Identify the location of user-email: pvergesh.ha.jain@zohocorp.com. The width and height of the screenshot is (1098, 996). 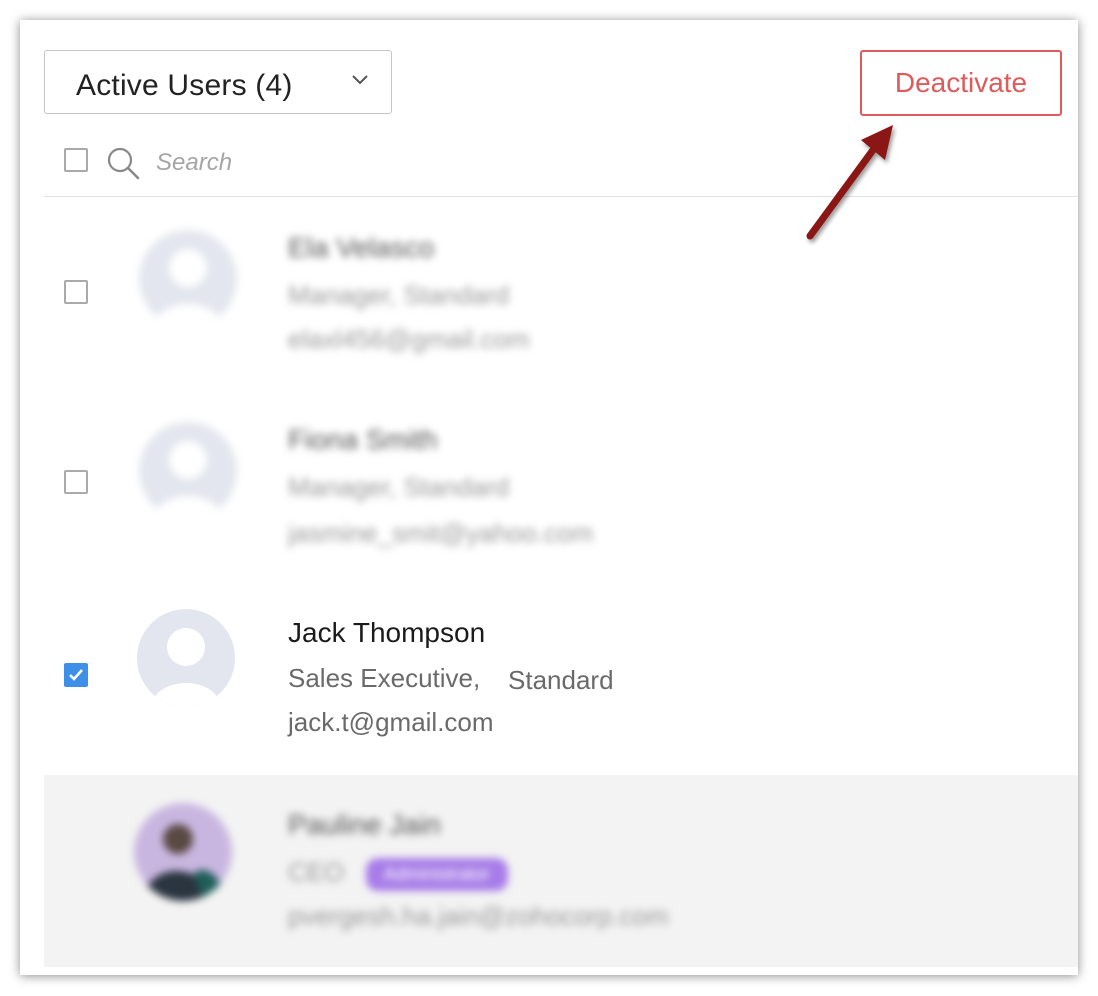
(478, 916).